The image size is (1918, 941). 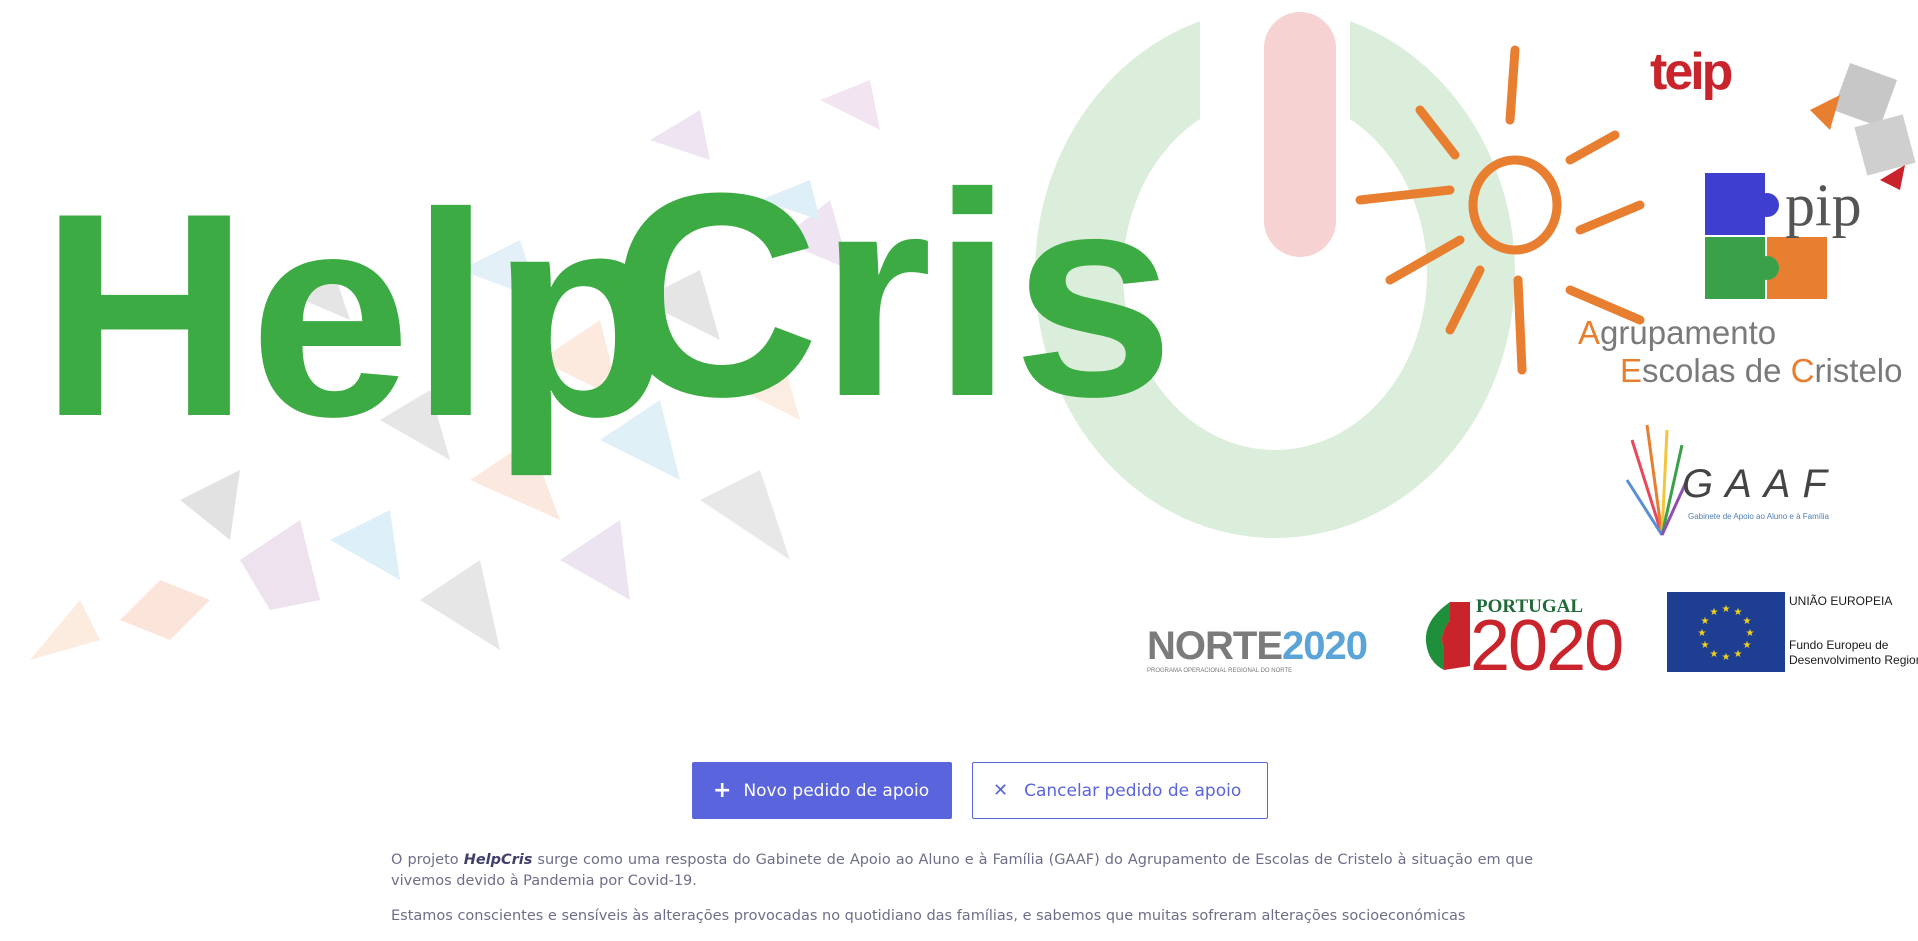 What do you see at coordinates (1215, 646) in the screenshot?
I see `norte-text: NORTE` at bounding box center [1215, 646].